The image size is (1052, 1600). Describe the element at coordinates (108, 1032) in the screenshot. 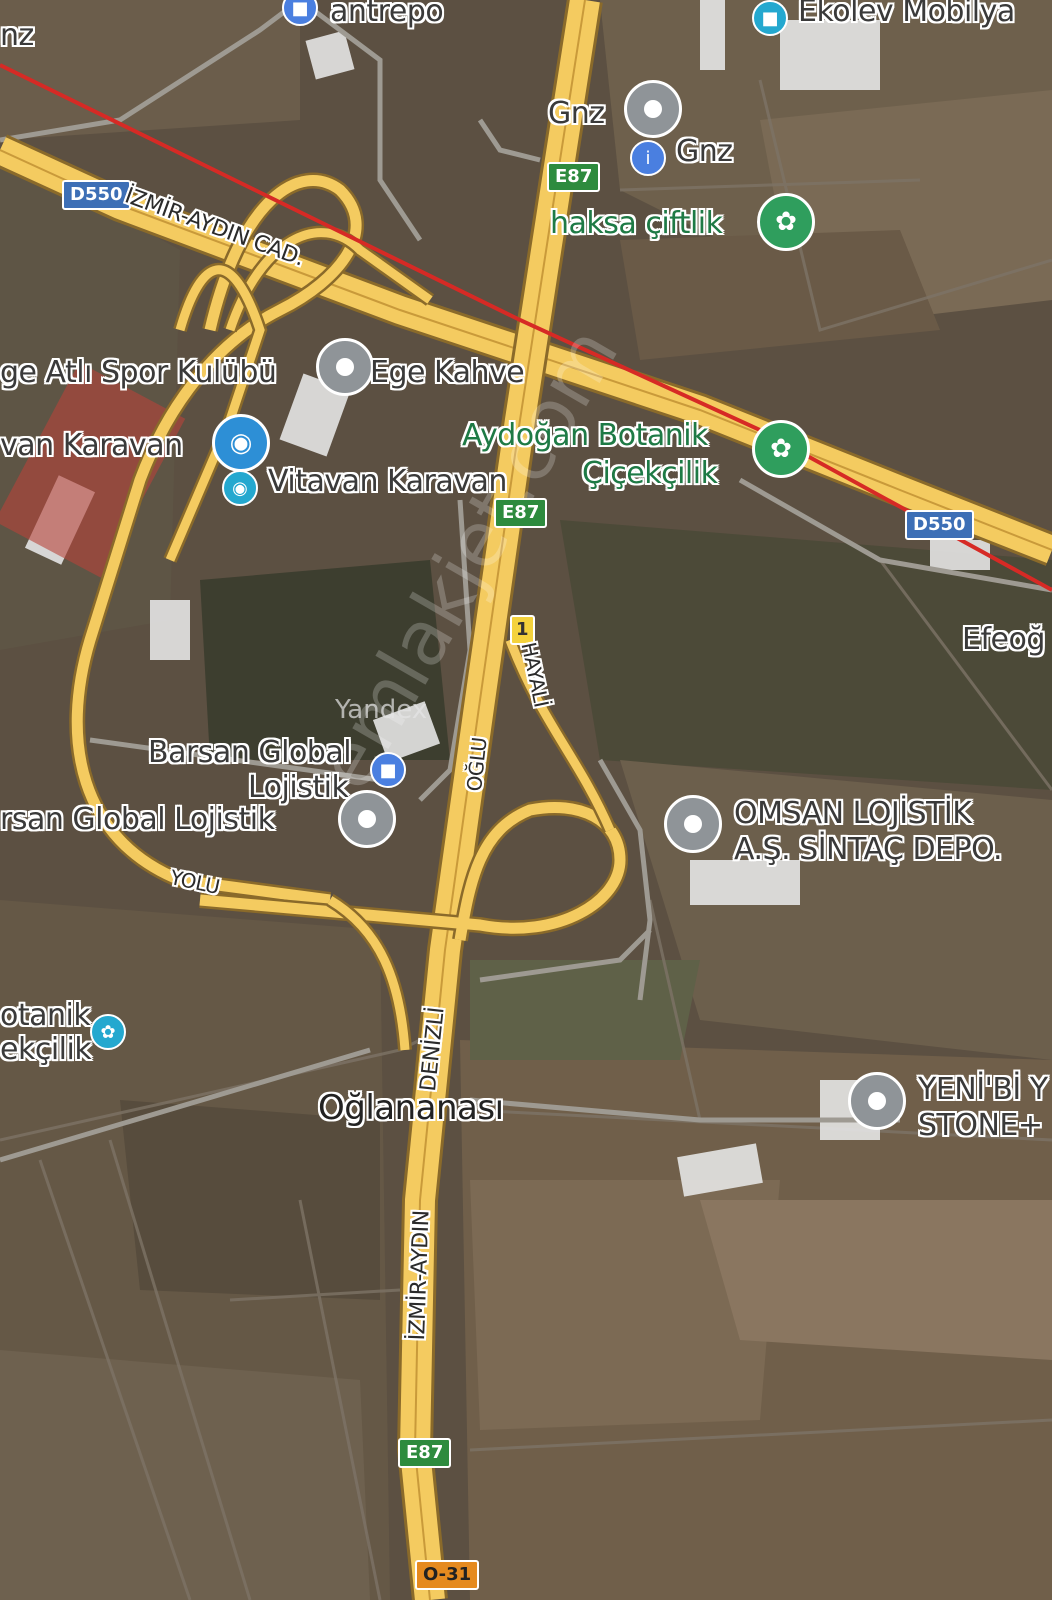

I see `tulip-icon: ✿` at that location.